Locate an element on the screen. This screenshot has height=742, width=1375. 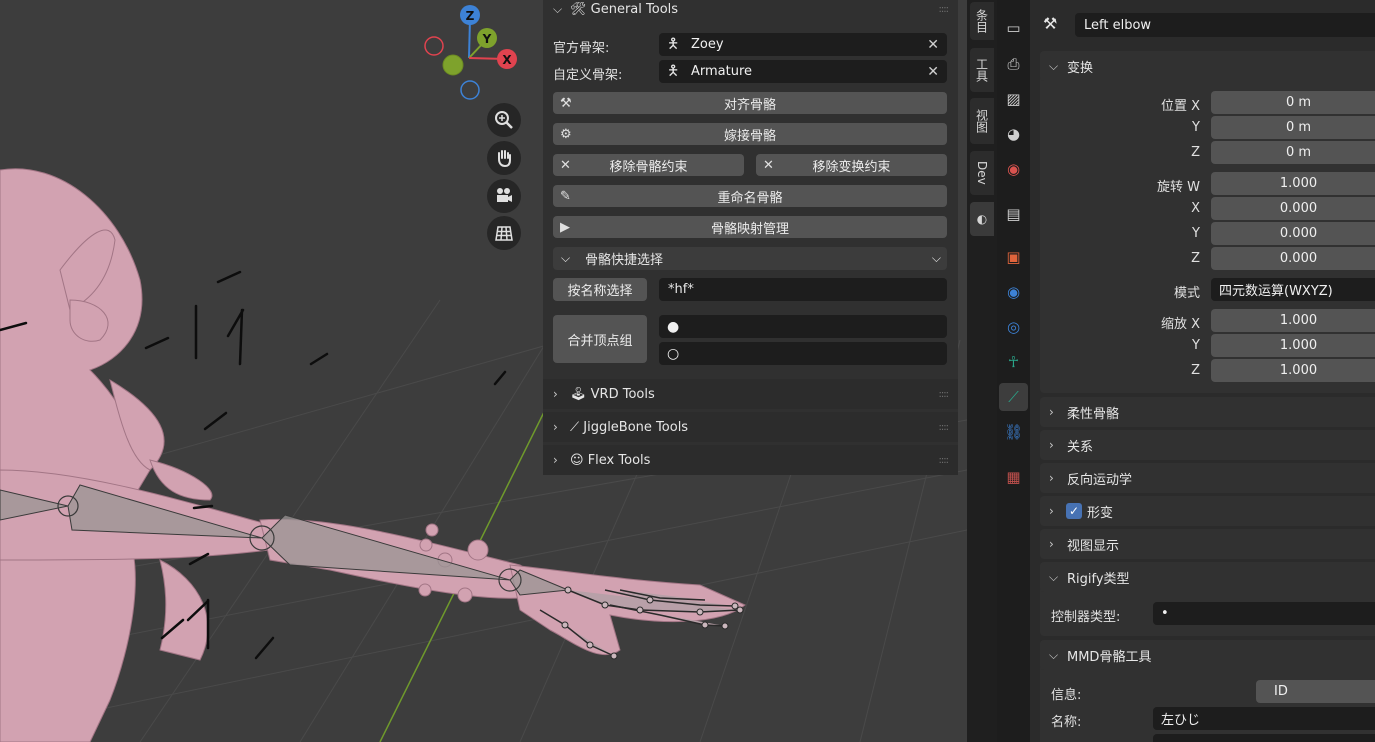
scale-x-field: 1.000 is located at coordinates (1293, 320).